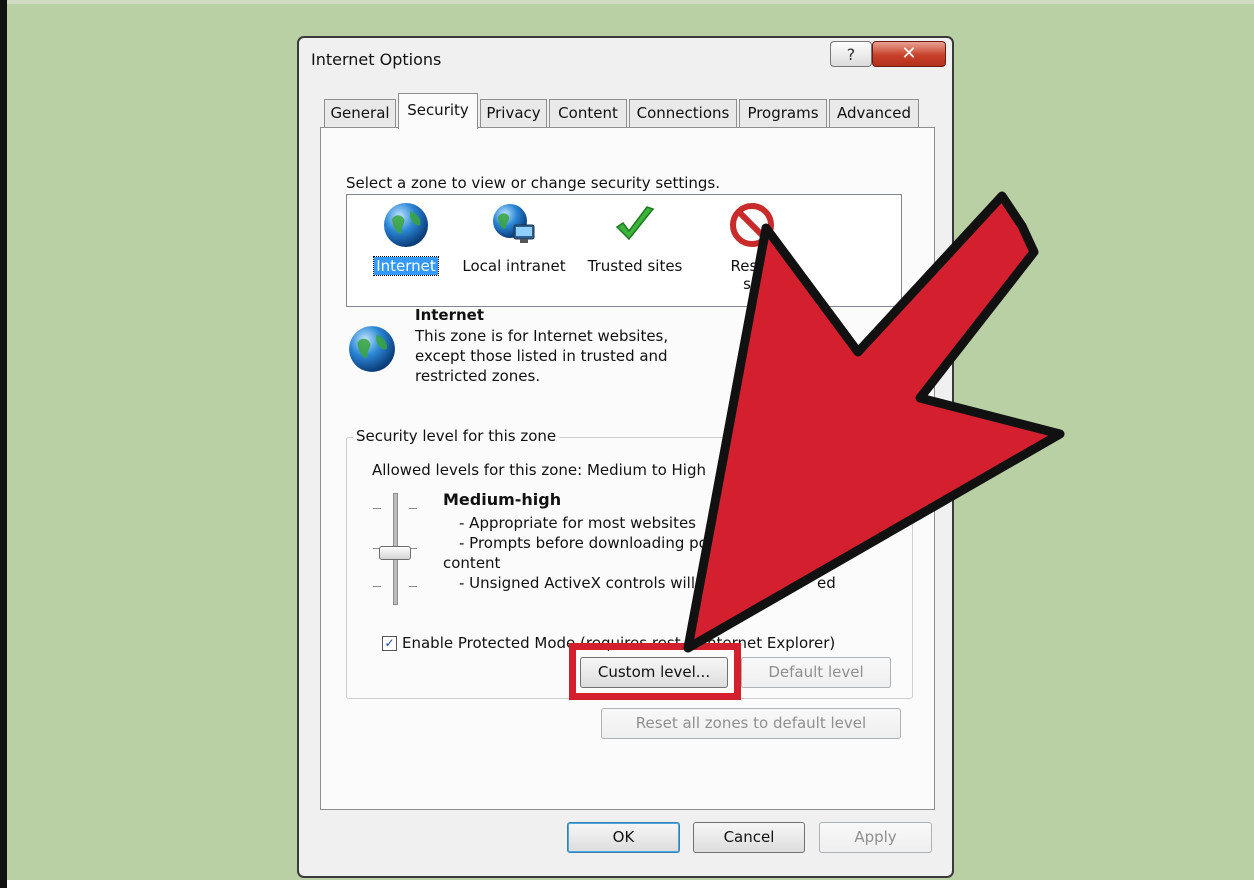 This screenshot has height=888, width=1254. I want to click on button-label: Apply, so click(875, 837).